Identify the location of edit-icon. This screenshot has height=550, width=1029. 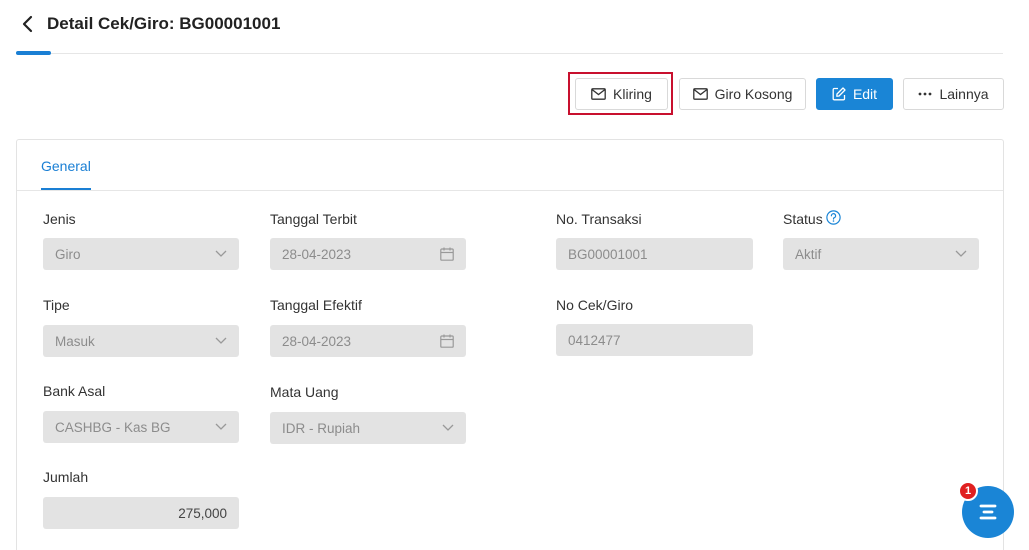
(839, 94).